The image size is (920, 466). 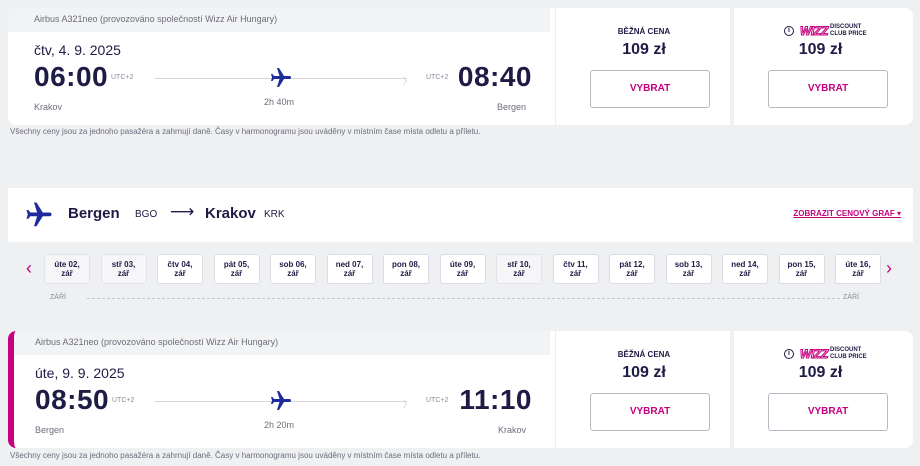 What do you see at coordinates (405, 264) in the screenshot?
I see `date-tab-day: pon 08,` at bounding box center [405, 264].